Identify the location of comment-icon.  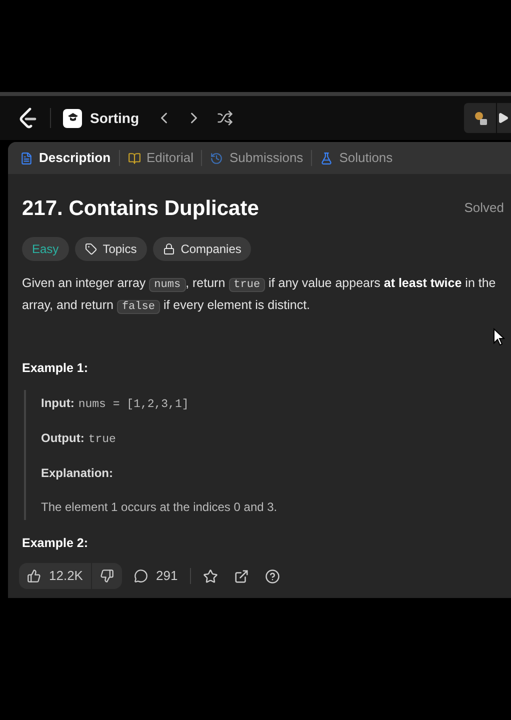
(141, 576).